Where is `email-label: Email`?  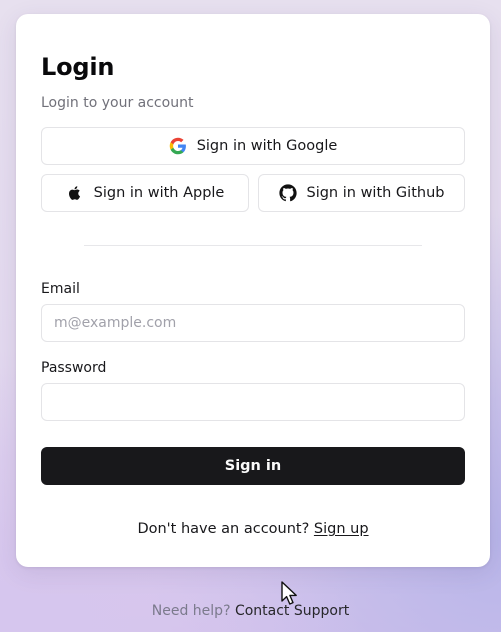
email-label: Email is located at coordinates (60, 289).